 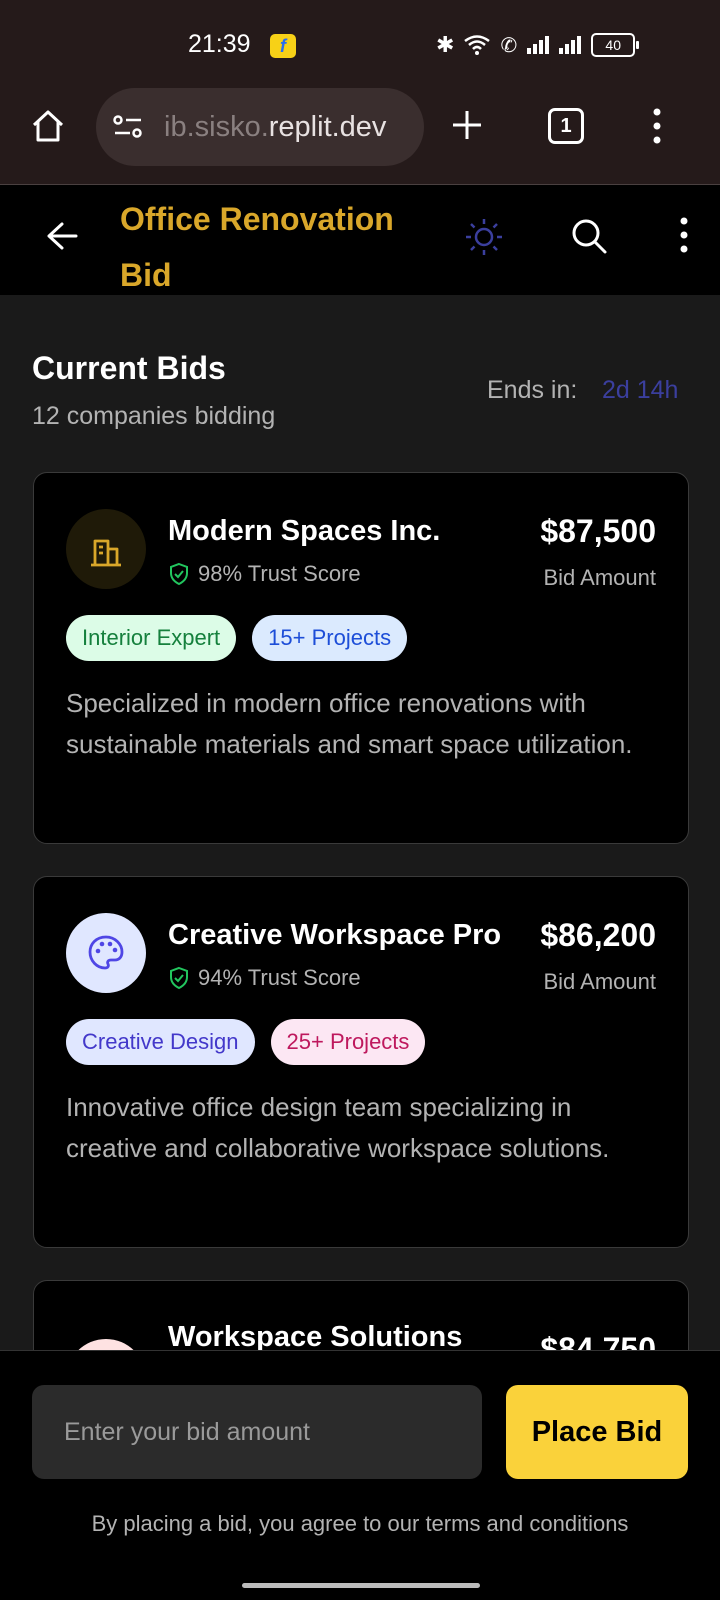 I want to click on status-time: 21:39, so click(x=219, y=44).